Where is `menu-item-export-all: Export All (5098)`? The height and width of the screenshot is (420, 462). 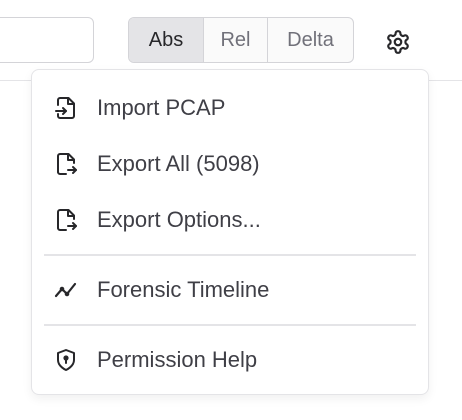
menu-item-export-all: Export All (5098) is located at coordinates (230, 164).